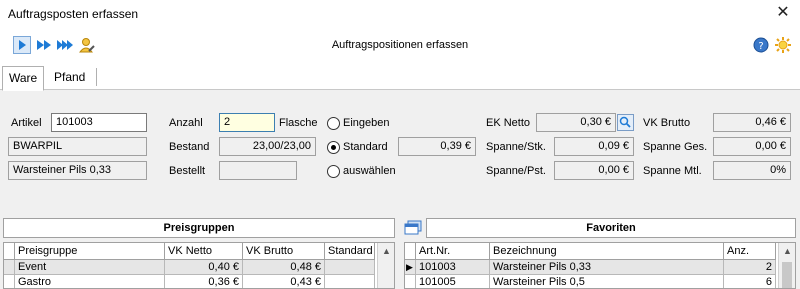 Image resolution: width=800 pixels, height=289 pixels. Describe the element at coordinates (189, 147) in the screenshot. I see `bestand-label: Bestand` at that location.